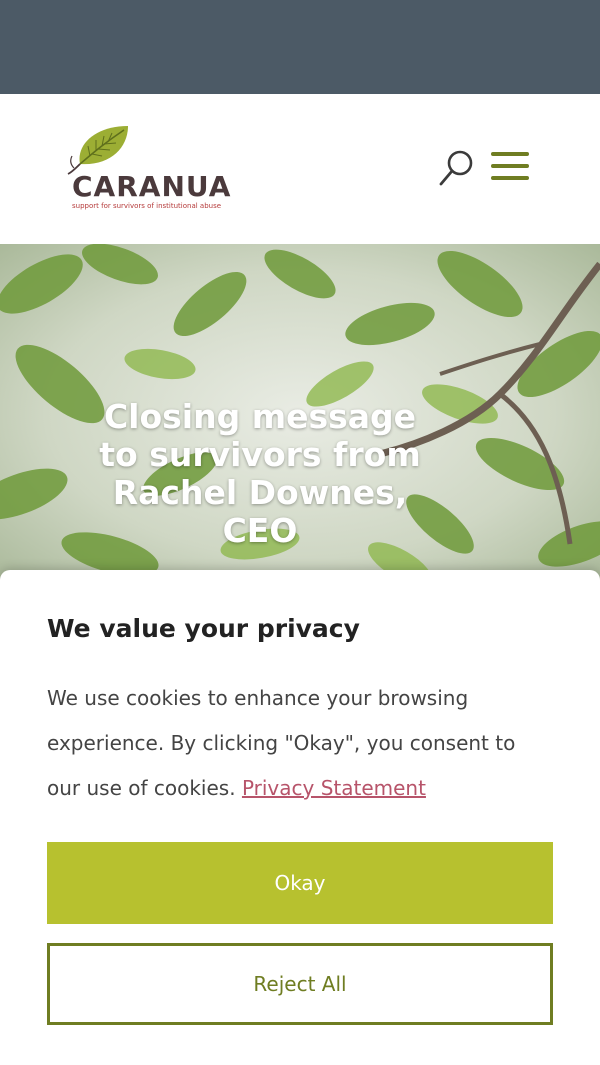 This screenshot has width=600, height=1065. What do you see at coordinates (203, 628) in the screenshot?
I see `cookie-title: We value your privacy` at bounding box center [203, 628].